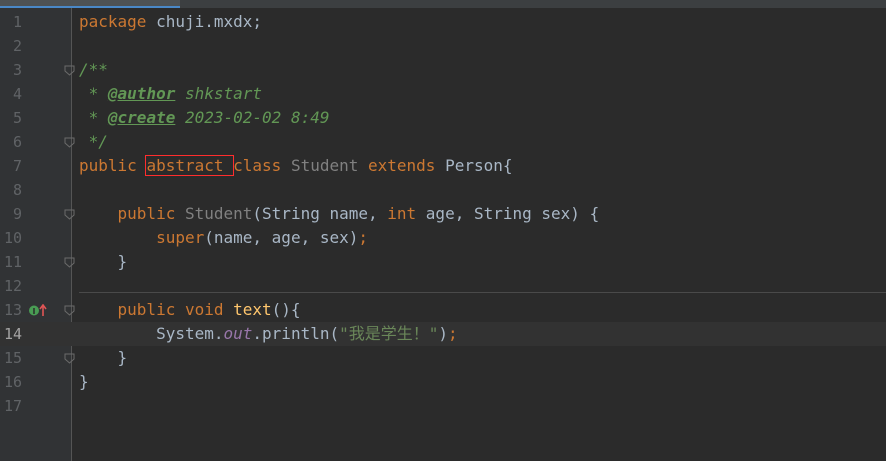 This screenshot has width=886, height=461. I want to click on code-token: package, so click(118, 21).